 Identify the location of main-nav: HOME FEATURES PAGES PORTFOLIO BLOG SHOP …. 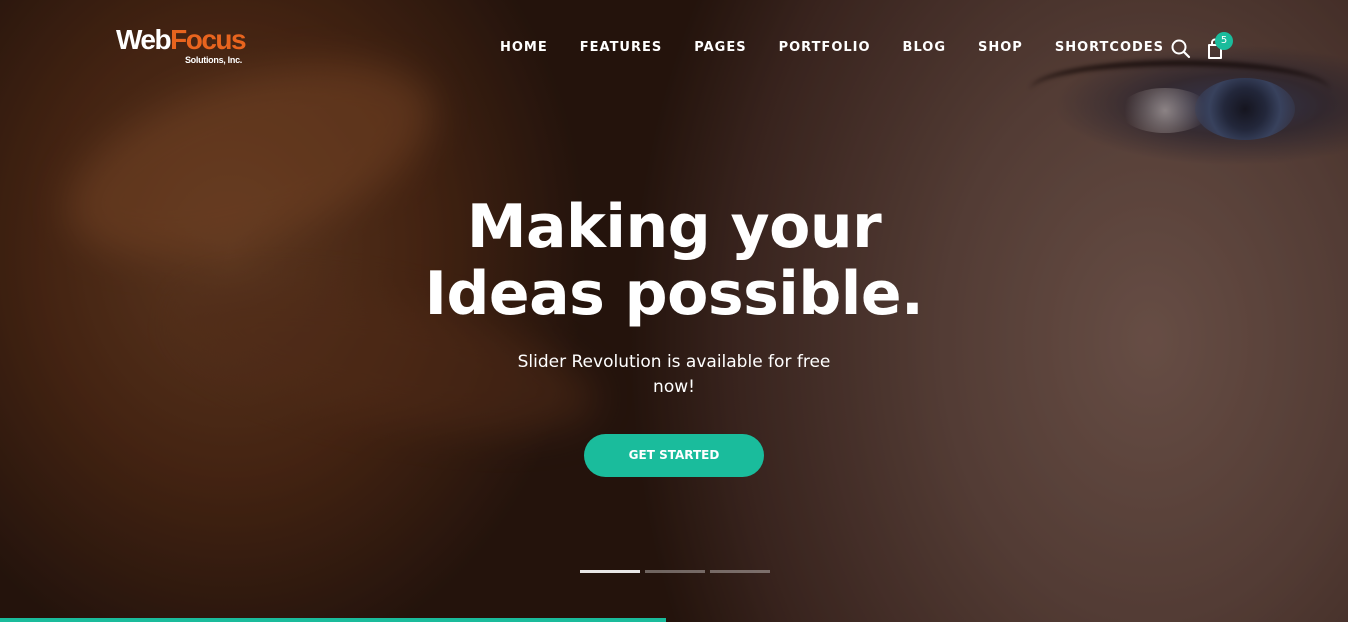
(832, 48).